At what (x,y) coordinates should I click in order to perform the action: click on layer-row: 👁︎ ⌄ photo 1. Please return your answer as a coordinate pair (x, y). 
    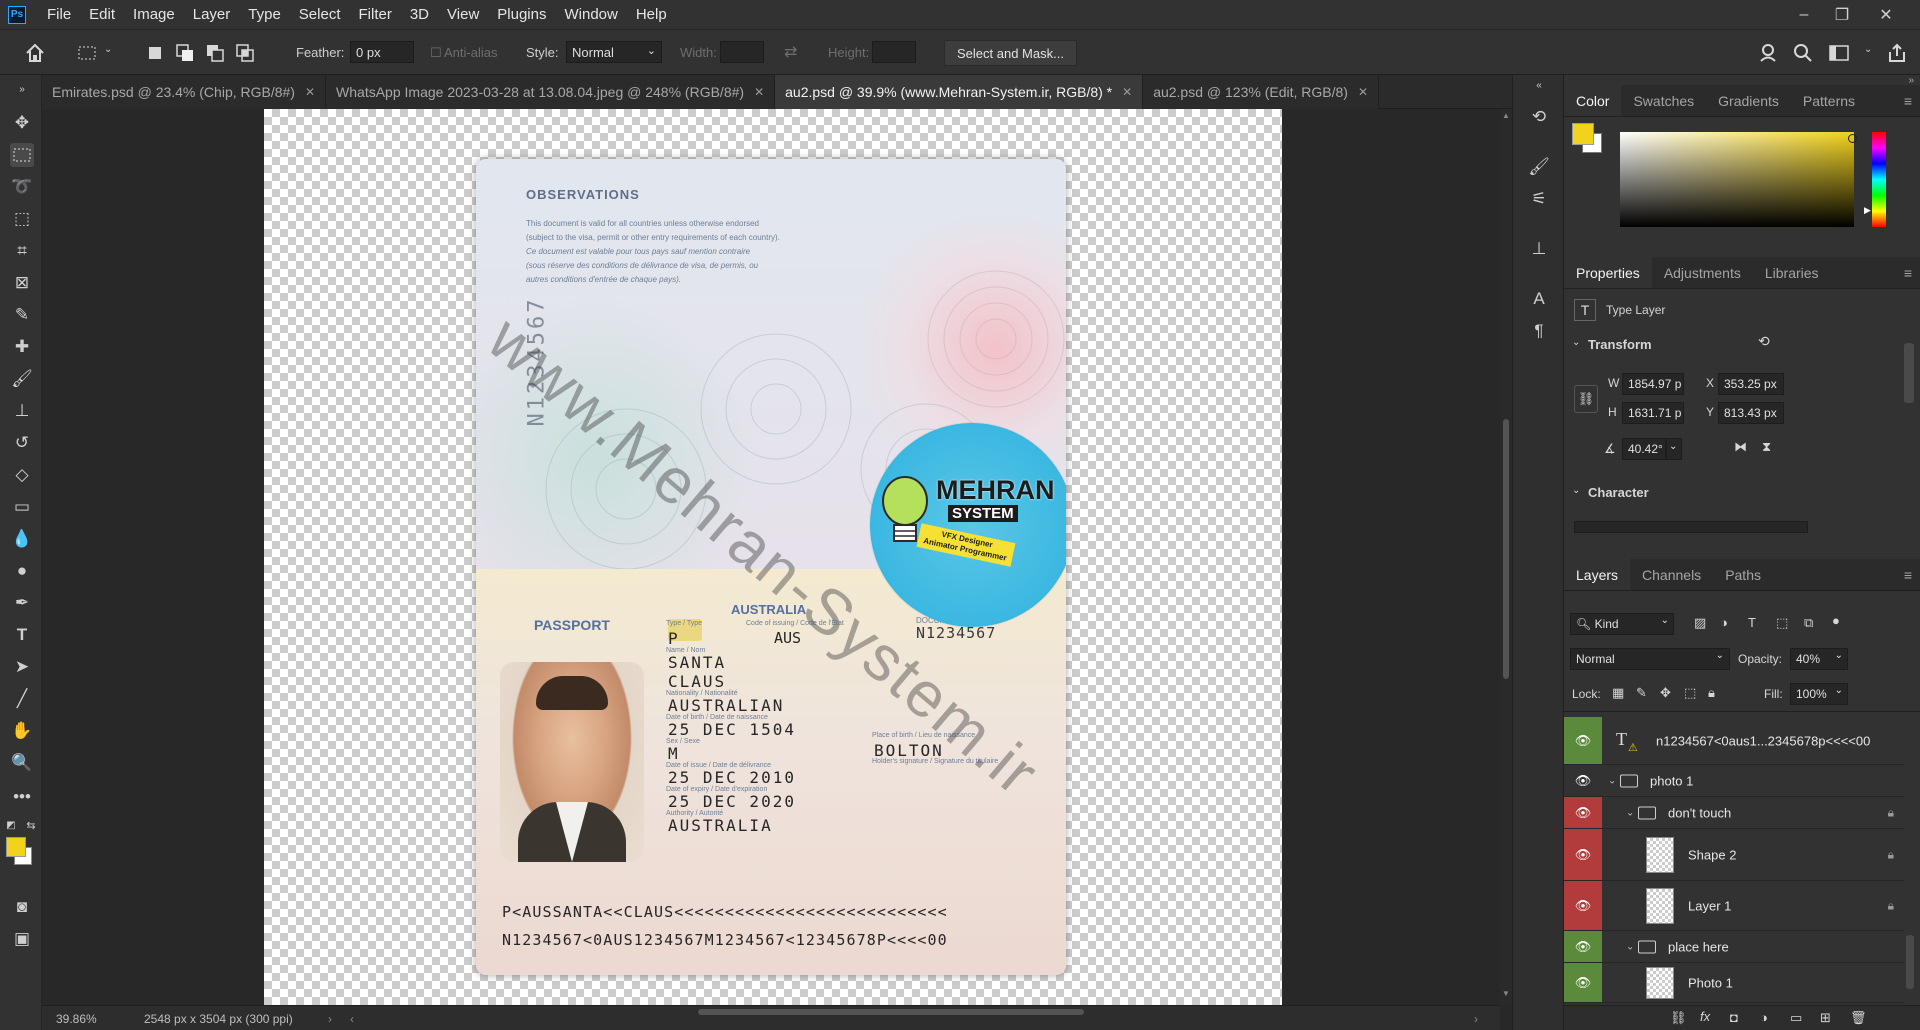
    Looking at the image, I should click on (1734, 781).